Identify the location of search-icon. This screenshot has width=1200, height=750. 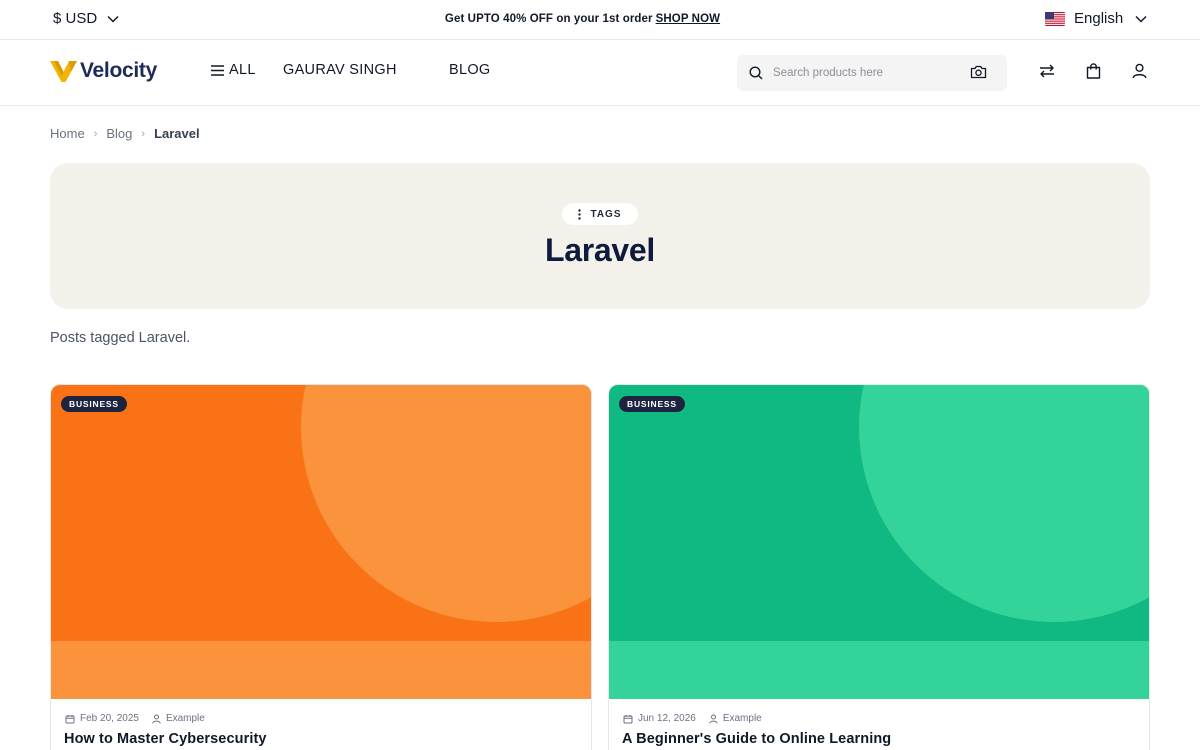
(756, 73).